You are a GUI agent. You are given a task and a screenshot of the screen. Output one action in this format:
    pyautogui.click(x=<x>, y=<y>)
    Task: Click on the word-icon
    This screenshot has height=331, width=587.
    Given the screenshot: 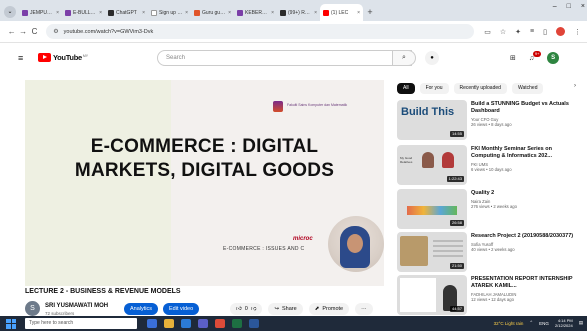 What is the action you would take?
    pyautogui.click(x=254, y=323)
    